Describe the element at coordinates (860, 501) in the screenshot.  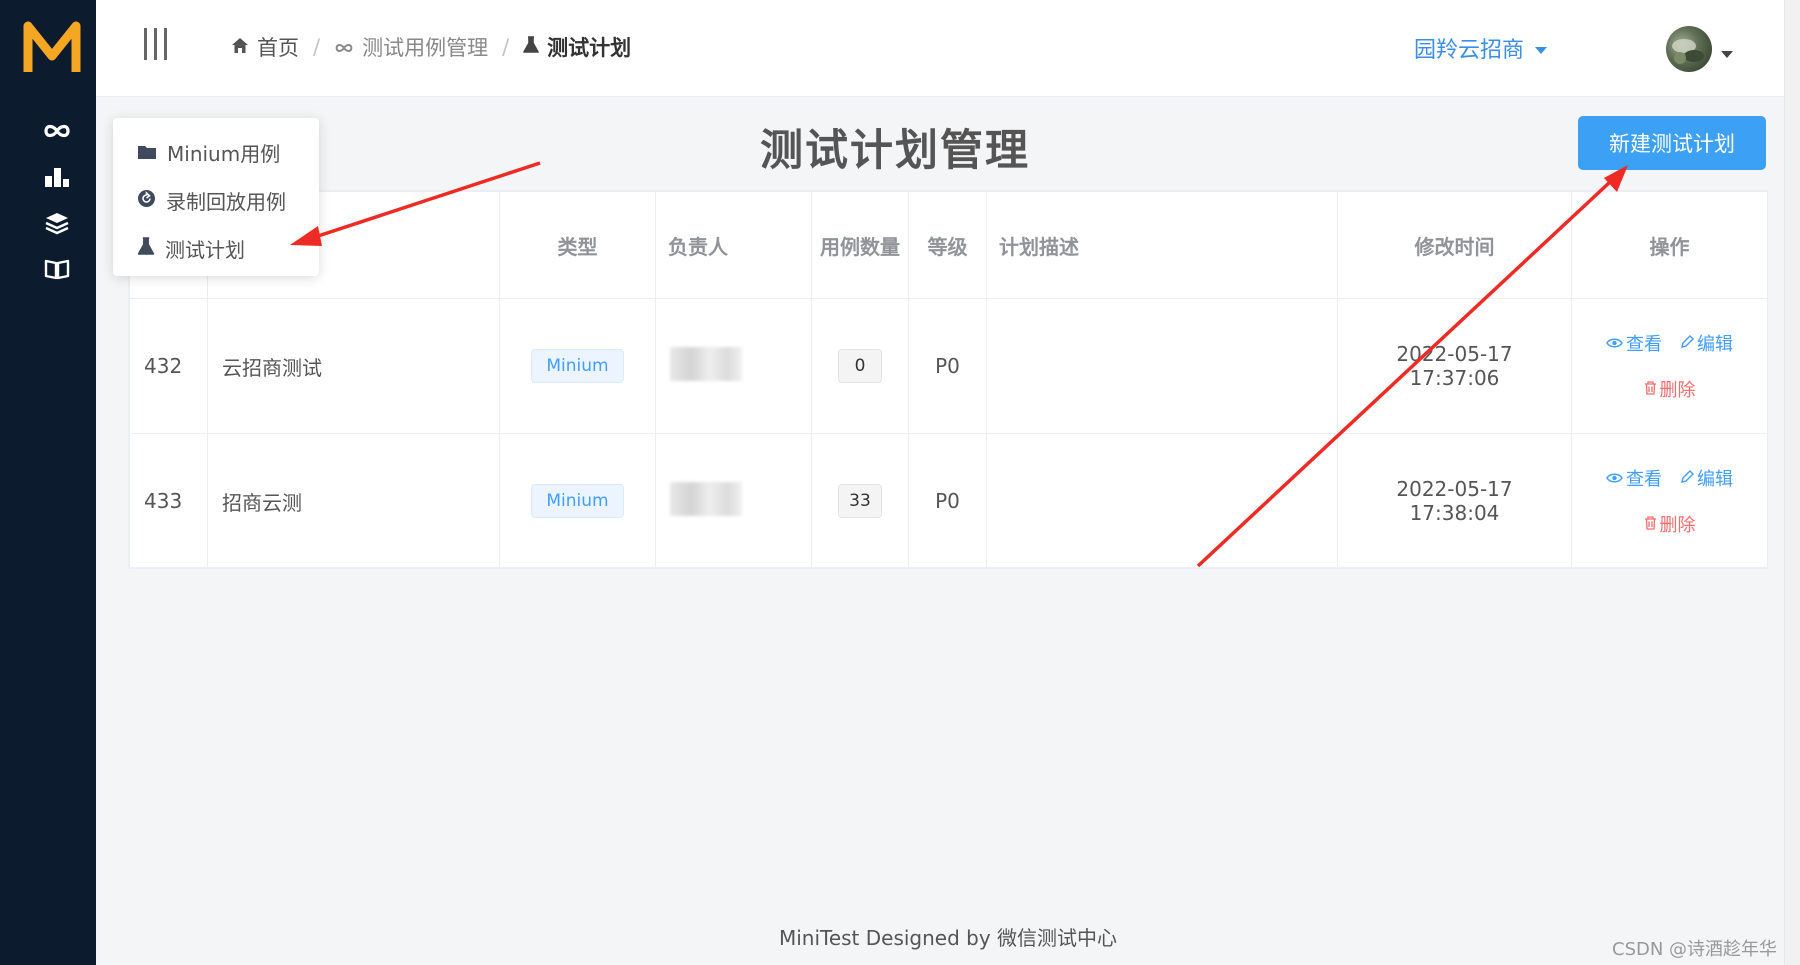
I see `case-count-tag: 33` at that location.